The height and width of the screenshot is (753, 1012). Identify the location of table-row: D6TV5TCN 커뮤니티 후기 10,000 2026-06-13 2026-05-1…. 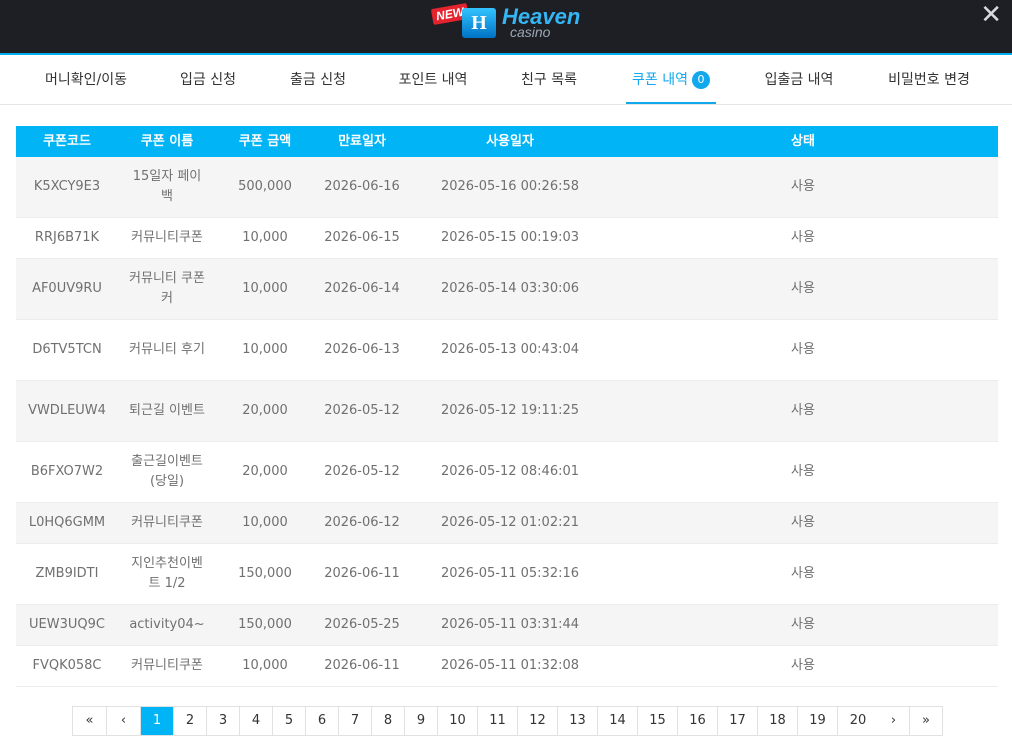
(507, 350).